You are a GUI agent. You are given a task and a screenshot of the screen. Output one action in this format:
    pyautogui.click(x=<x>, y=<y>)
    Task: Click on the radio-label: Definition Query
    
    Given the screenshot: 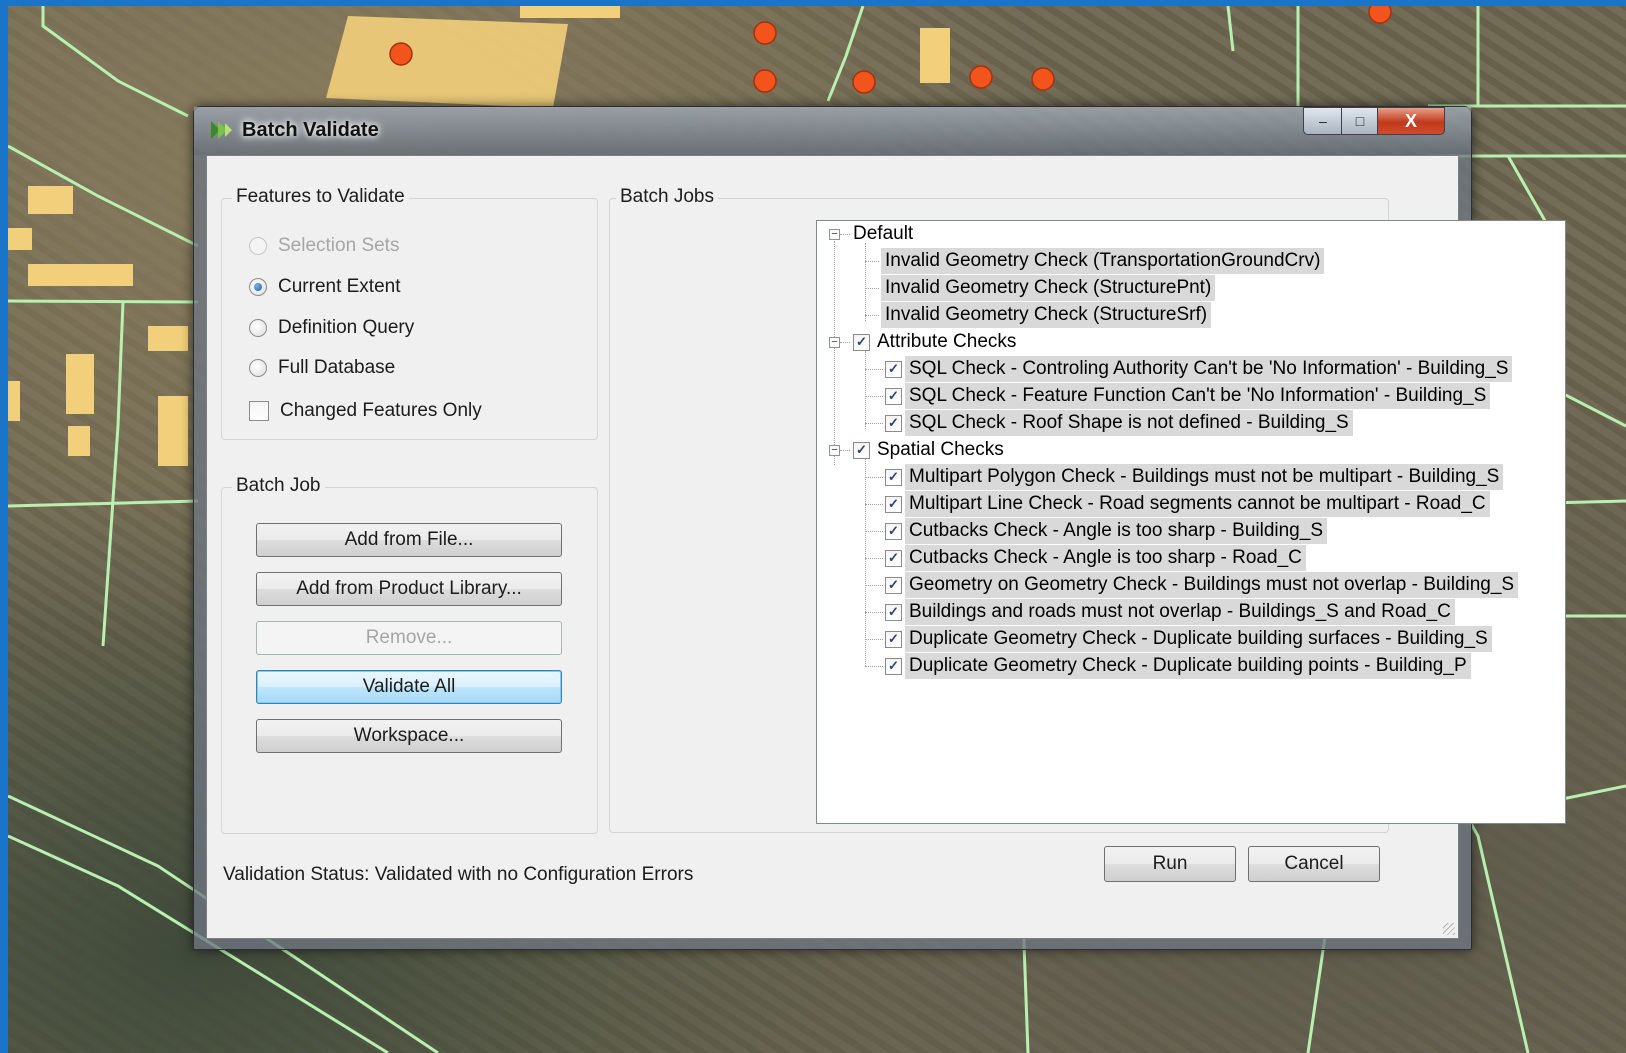 What is the action you would take?
    pyautogui.click(x=346, y=327)
    